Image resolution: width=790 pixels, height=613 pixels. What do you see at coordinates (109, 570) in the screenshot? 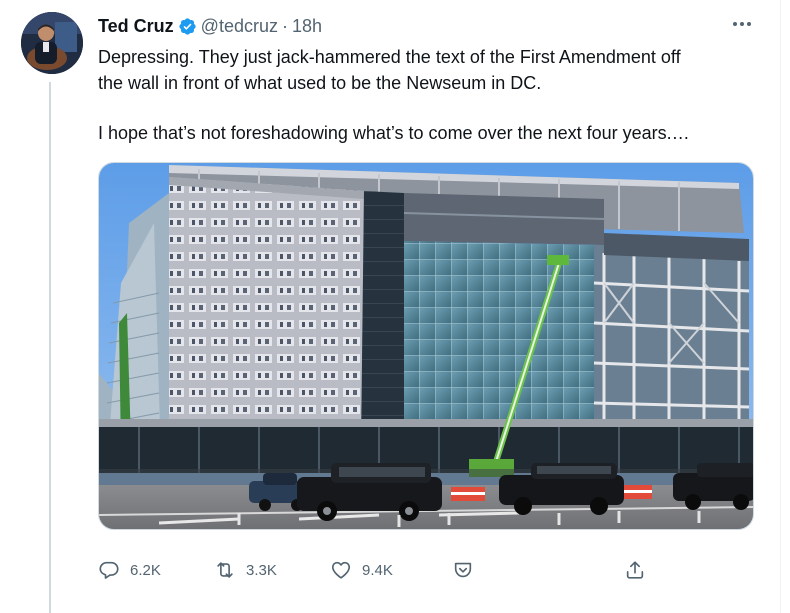
I see `reply-icon` at bounding box center [109, 570].